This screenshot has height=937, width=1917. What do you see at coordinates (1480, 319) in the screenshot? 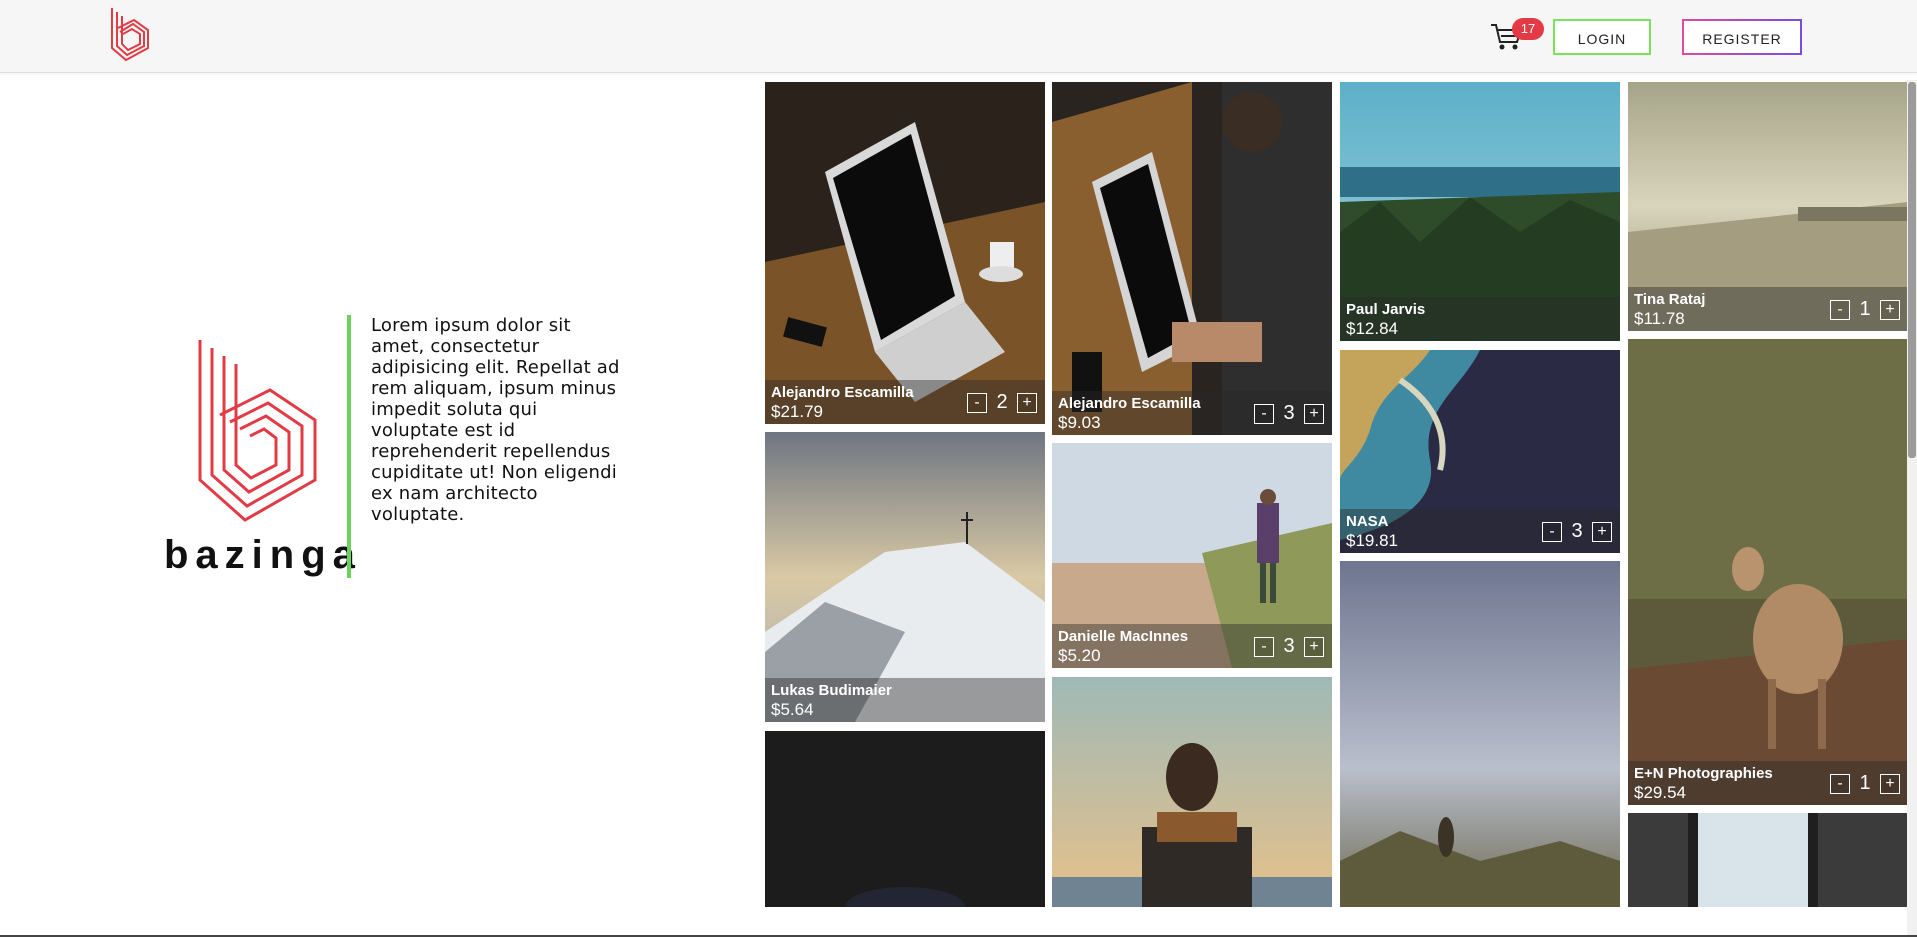
I see `tile-caption: Paul Jarvis $12.84` at bounding box center [1480, 319].